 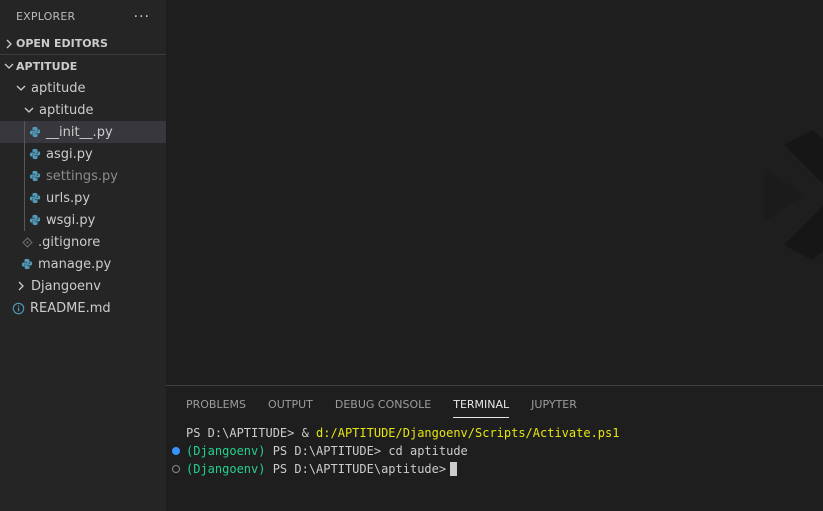 I want to click on tree-file-asgi: asgi.py, so click(x=83, y=154).